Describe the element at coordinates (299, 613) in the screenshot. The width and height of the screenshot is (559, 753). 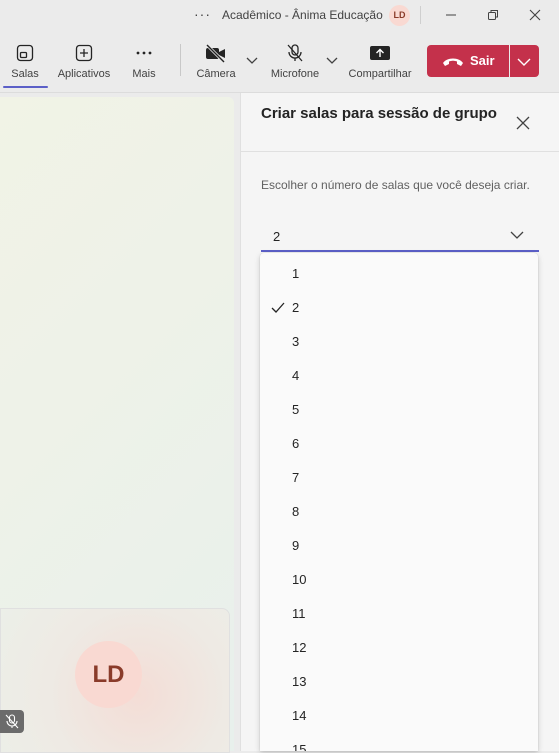
I see `dropdown-option-label: 11` at that location.